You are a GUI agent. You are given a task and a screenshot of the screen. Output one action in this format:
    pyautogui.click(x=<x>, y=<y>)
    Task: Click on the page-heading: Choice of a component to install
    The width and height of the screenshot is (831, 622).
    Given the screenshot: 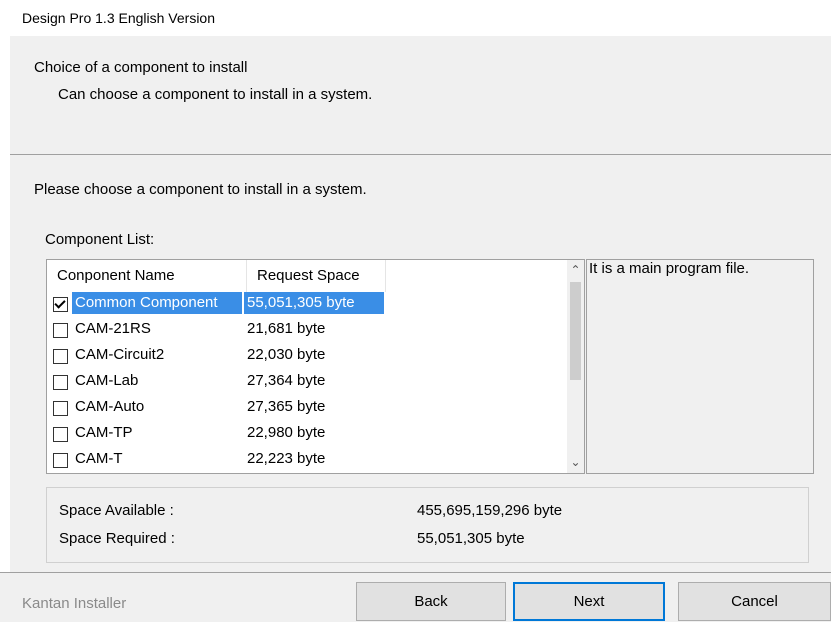 What is the action you would take?
    pyautogui.click(x=141, y=67)
    